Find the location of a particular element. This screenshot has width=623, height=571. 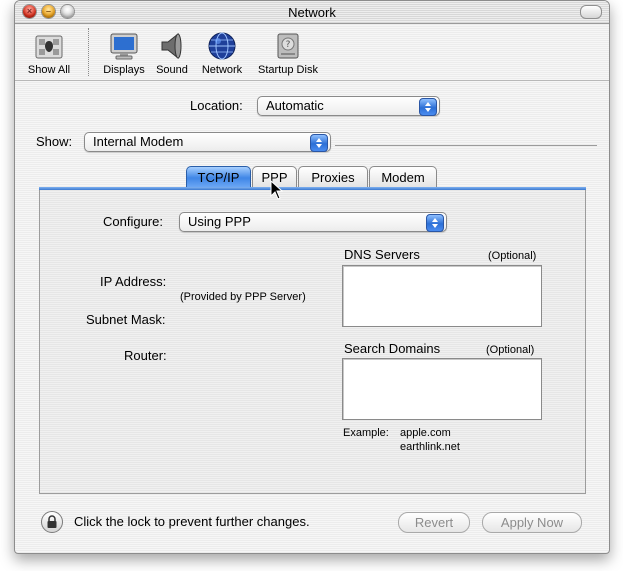

toolbar-label: Network is located at coordinates (222, 70).